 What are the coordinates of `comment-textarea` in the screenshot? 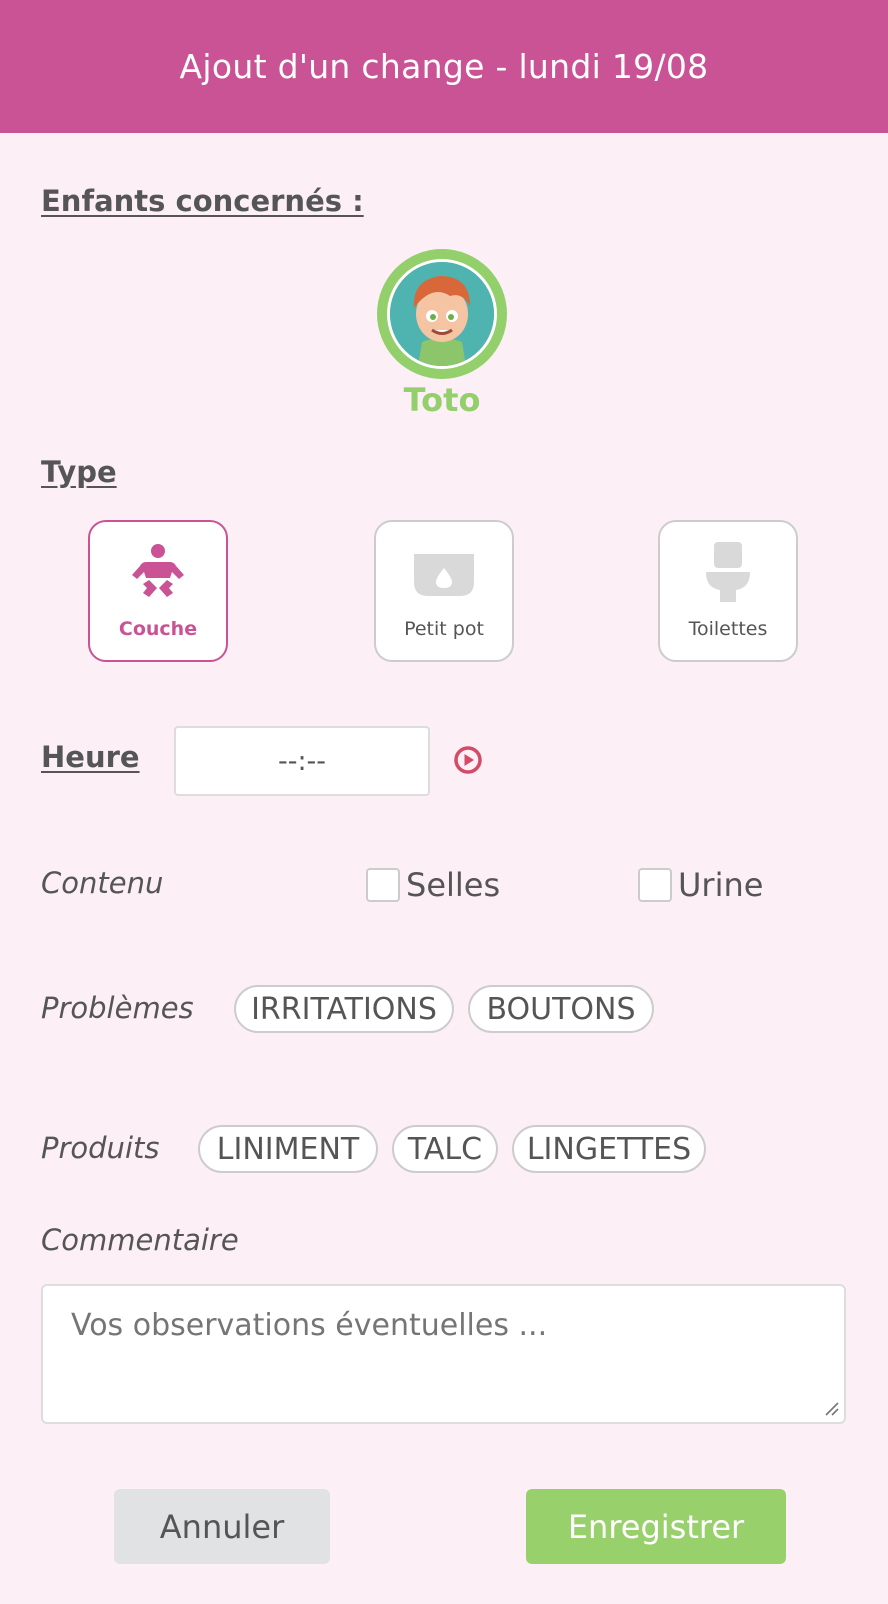 It's located at (443, 1354).